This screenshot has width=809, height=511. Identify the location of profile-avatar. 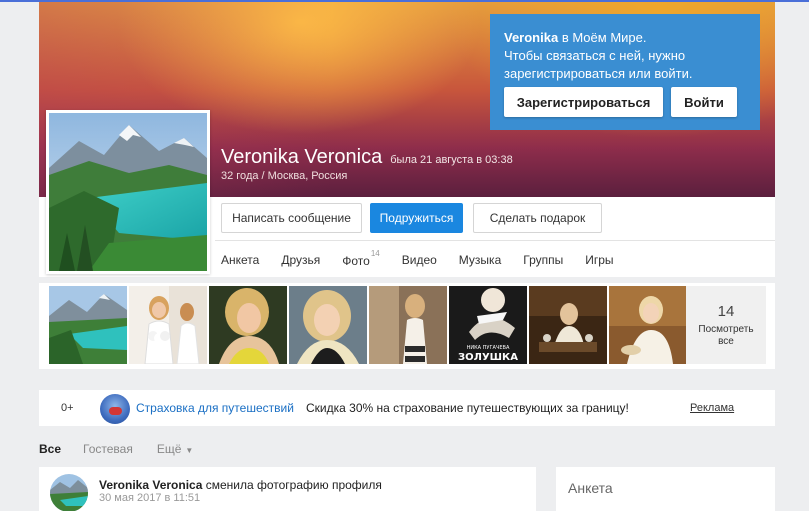
(128, 192).